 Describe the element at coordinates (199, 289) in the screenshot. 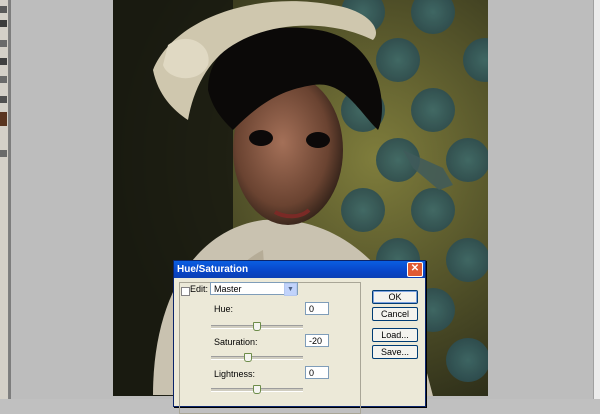

I see `edit-label: Edit:` at that location.